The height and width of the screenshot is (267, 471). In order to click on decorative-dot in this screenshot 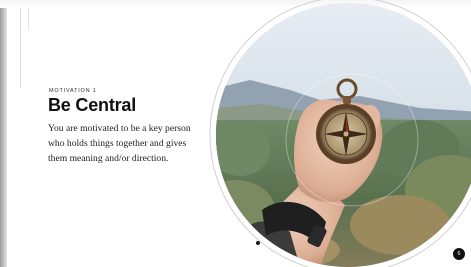, I will do `click(258, 243)`.